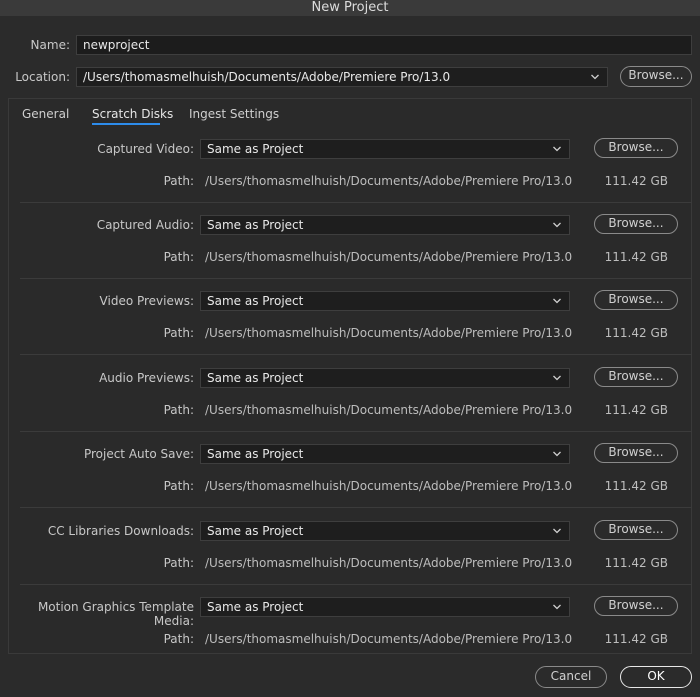 Image resolution: width=700 pixels, height=697 pixels. Describe the element at coordinates (385, 378) in the screenshot. I see `audio-previews-dropdown: Same as Project` at that location.